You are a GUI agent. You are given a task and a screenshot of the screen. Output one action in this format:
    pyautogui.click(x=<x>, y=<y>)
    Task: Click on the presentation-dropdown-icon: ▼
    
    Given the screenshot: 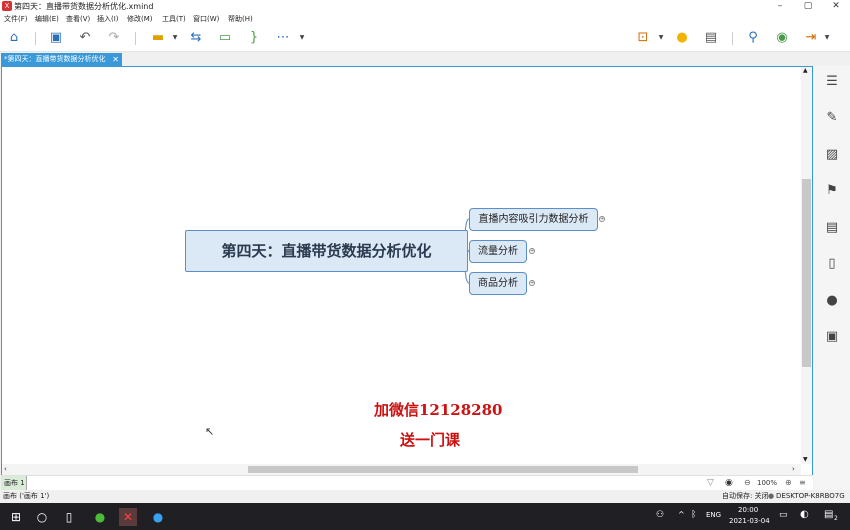 What is the action you would take?
    pyautogui.click(x=661, y=38)
    